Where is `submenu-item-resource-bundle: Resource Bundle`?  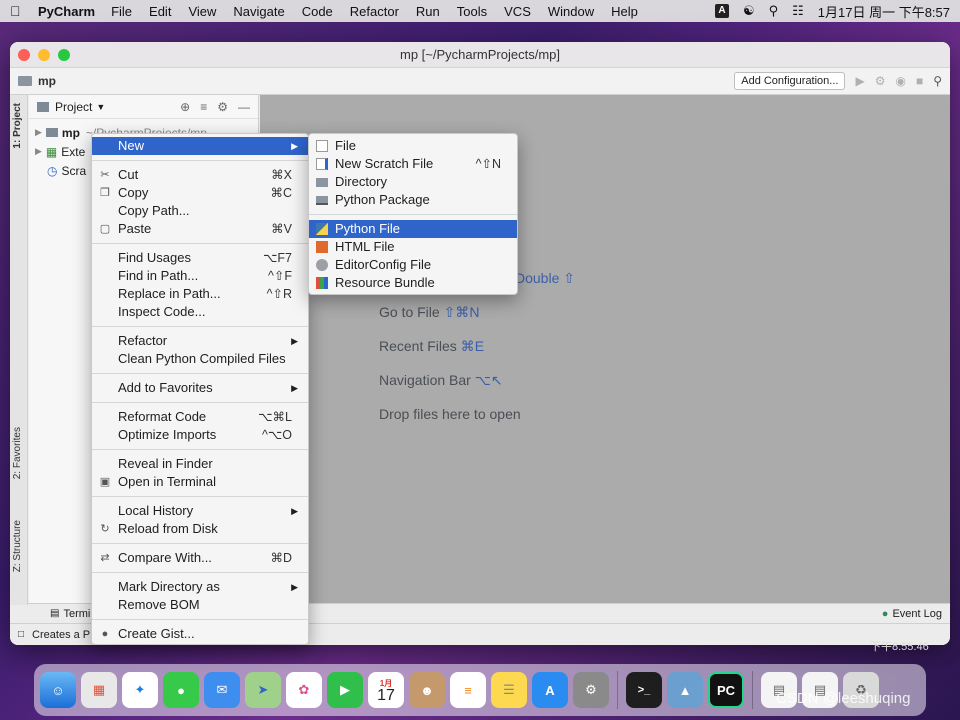 submenu-item-resource-bundle: Resource Bundle is located at coordinates (413, 283).